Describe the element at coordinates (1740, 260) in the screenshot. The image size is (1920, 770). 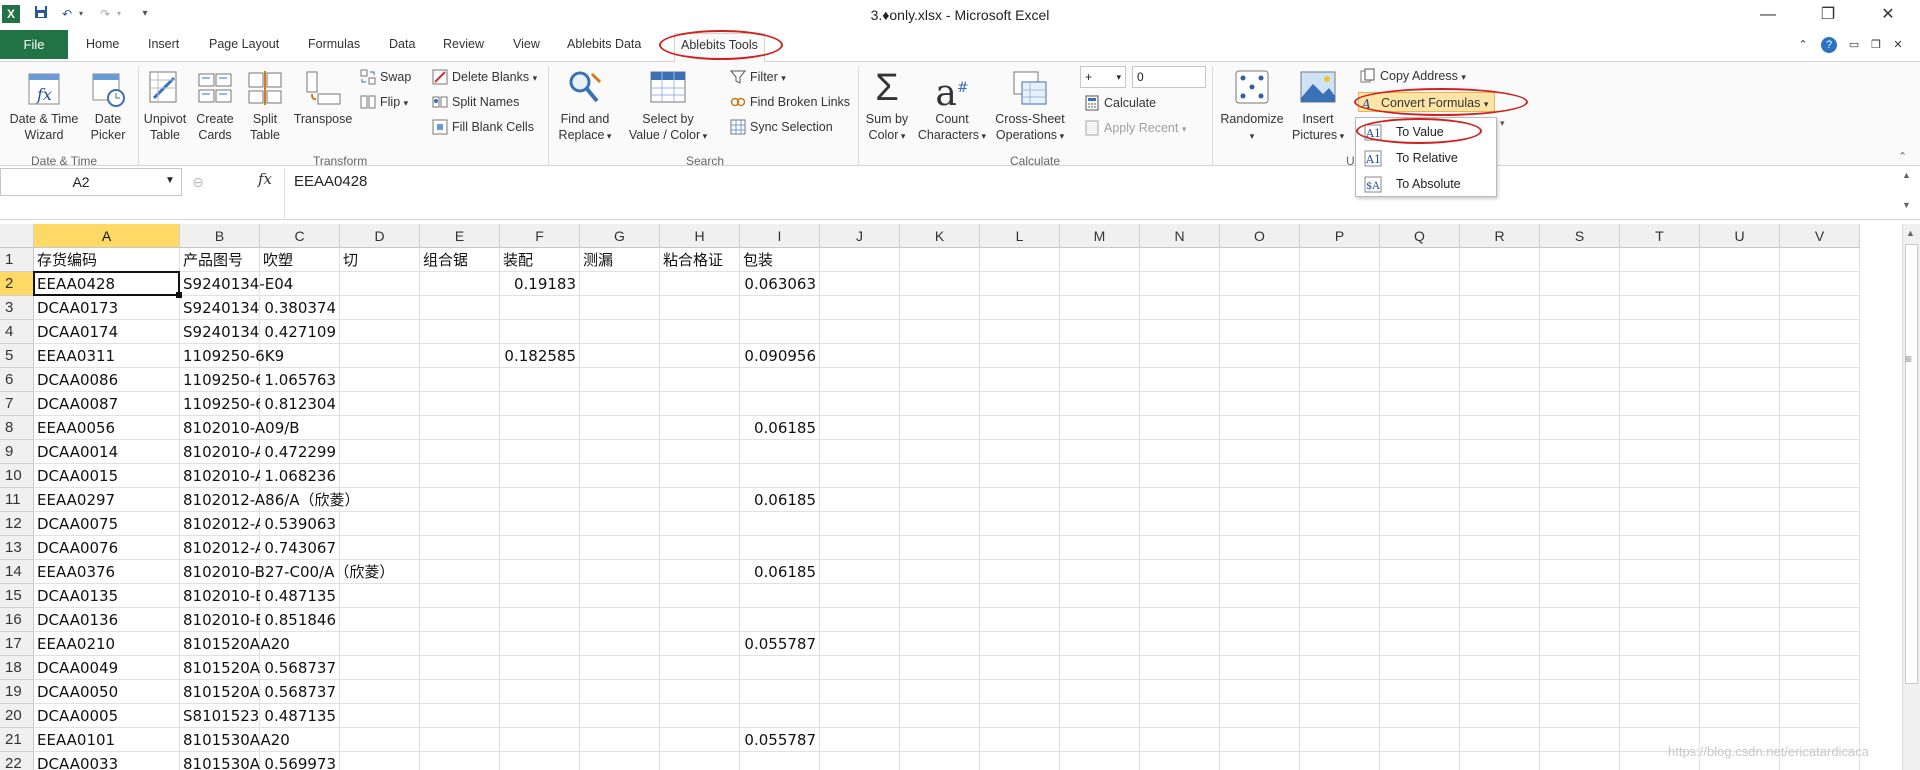
I see `cell-u1` at that location.